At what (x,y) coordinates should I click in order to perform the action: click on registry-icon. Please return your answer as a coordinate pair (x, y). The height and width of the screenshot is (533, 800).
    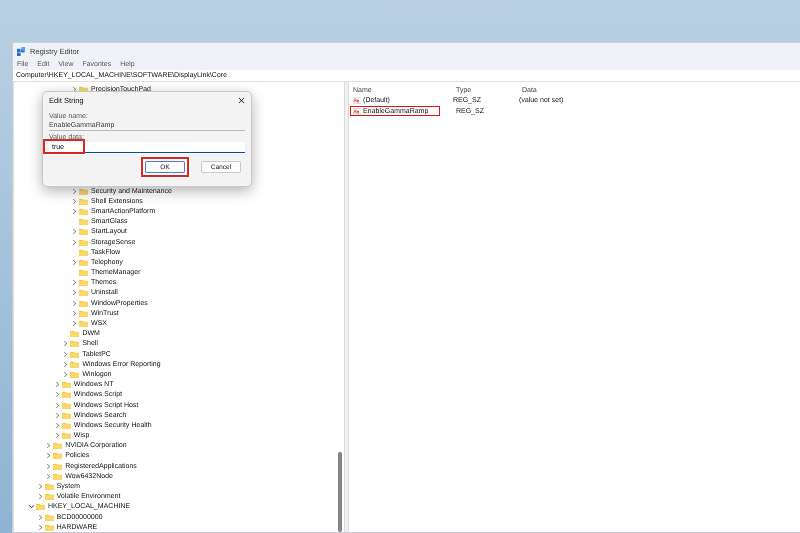
    Looking at the image, I should click on (21, 51).